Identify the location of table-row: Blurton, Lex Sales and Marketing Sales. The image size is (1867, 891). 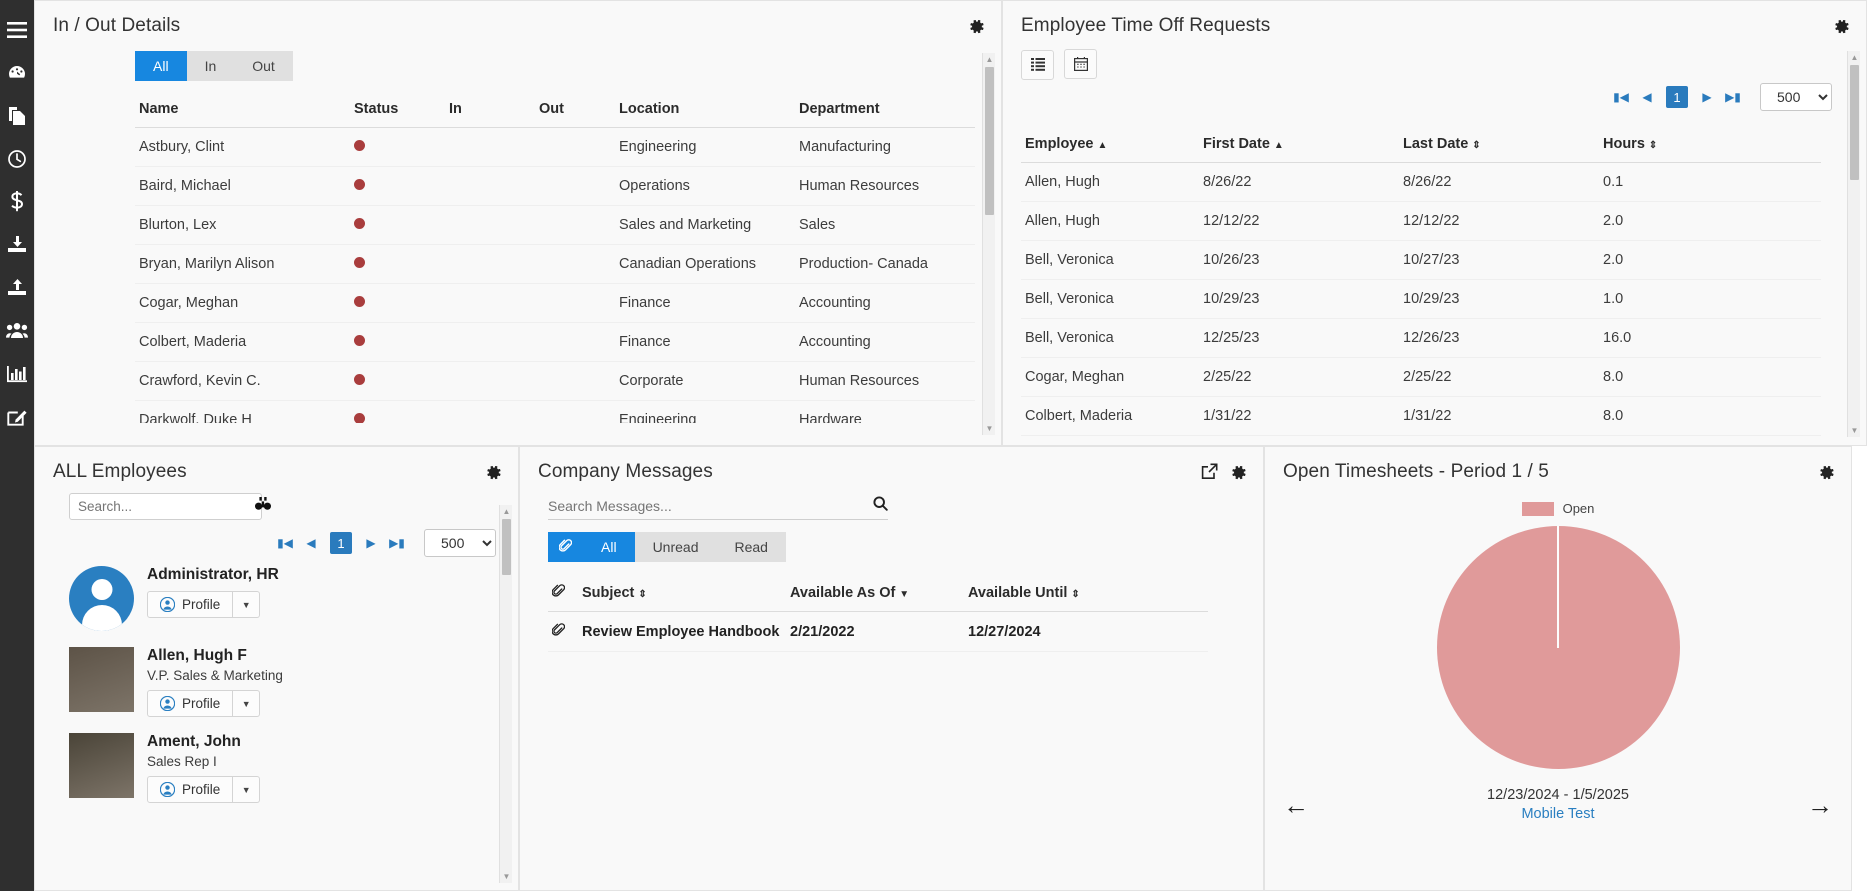
(555, 225).